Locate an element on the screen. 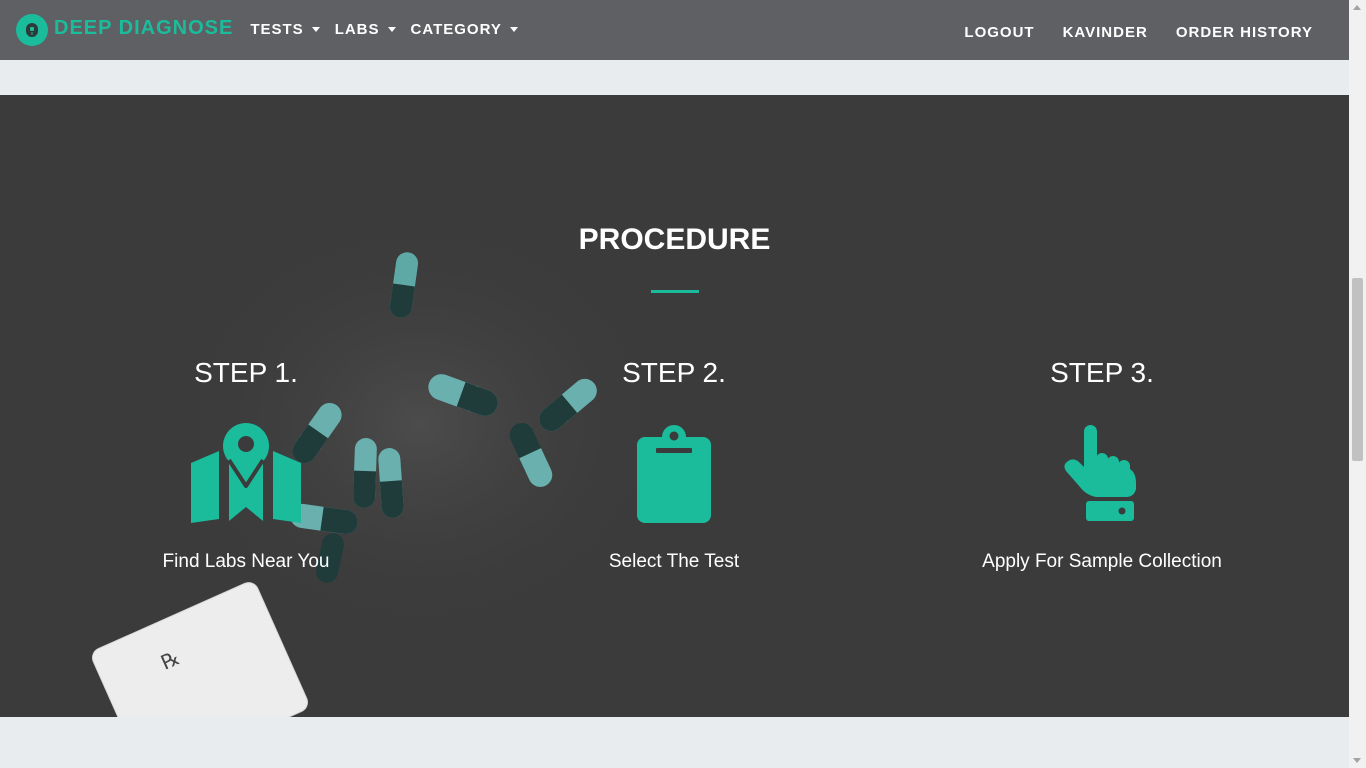 The width and height of the screenshot is (1366, 768). logout-link: LOGOUT is located at coordinates (999, 32).